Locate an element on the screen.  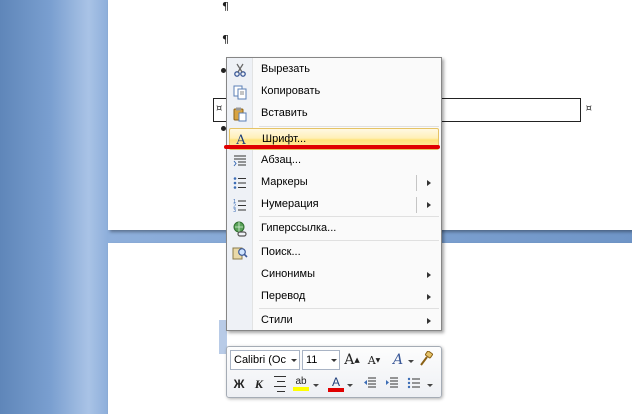
bold-icon: Ж is located at coordinates (239, 384).